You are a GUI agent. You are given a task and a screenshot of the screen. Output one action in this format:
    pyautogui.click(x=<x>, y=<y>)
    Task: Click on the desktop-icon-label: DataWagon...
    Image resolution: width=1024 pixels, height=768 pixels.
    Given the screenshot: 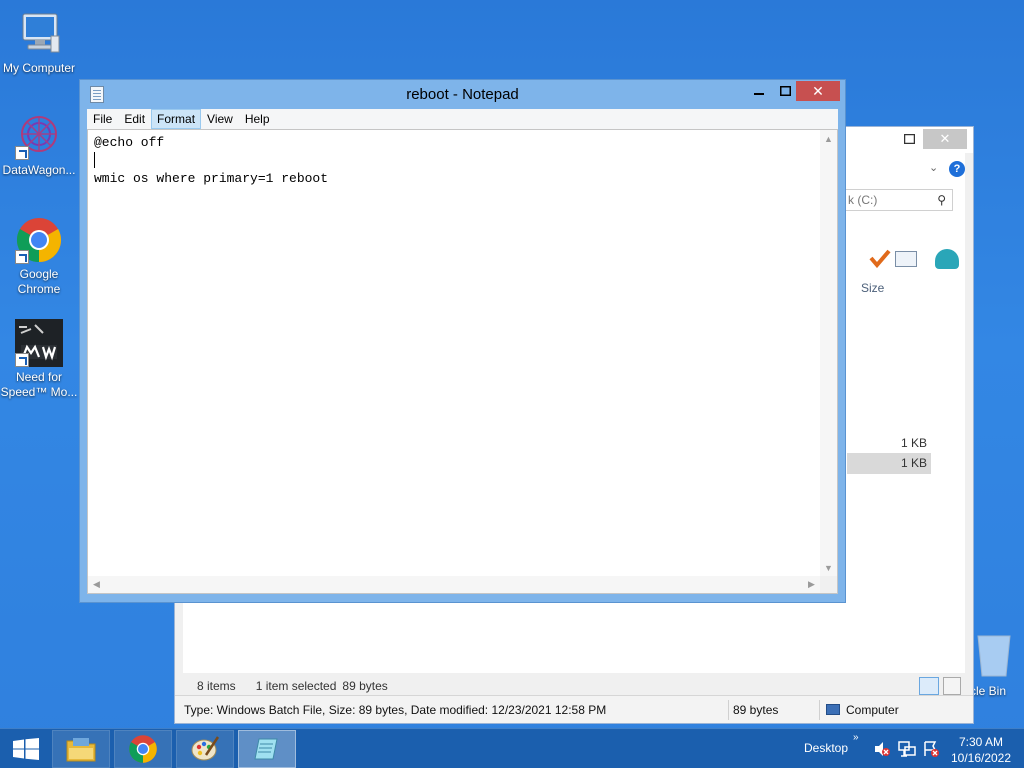 What is the action you would take?
    pyautogui.click(x=39, y=170)
    